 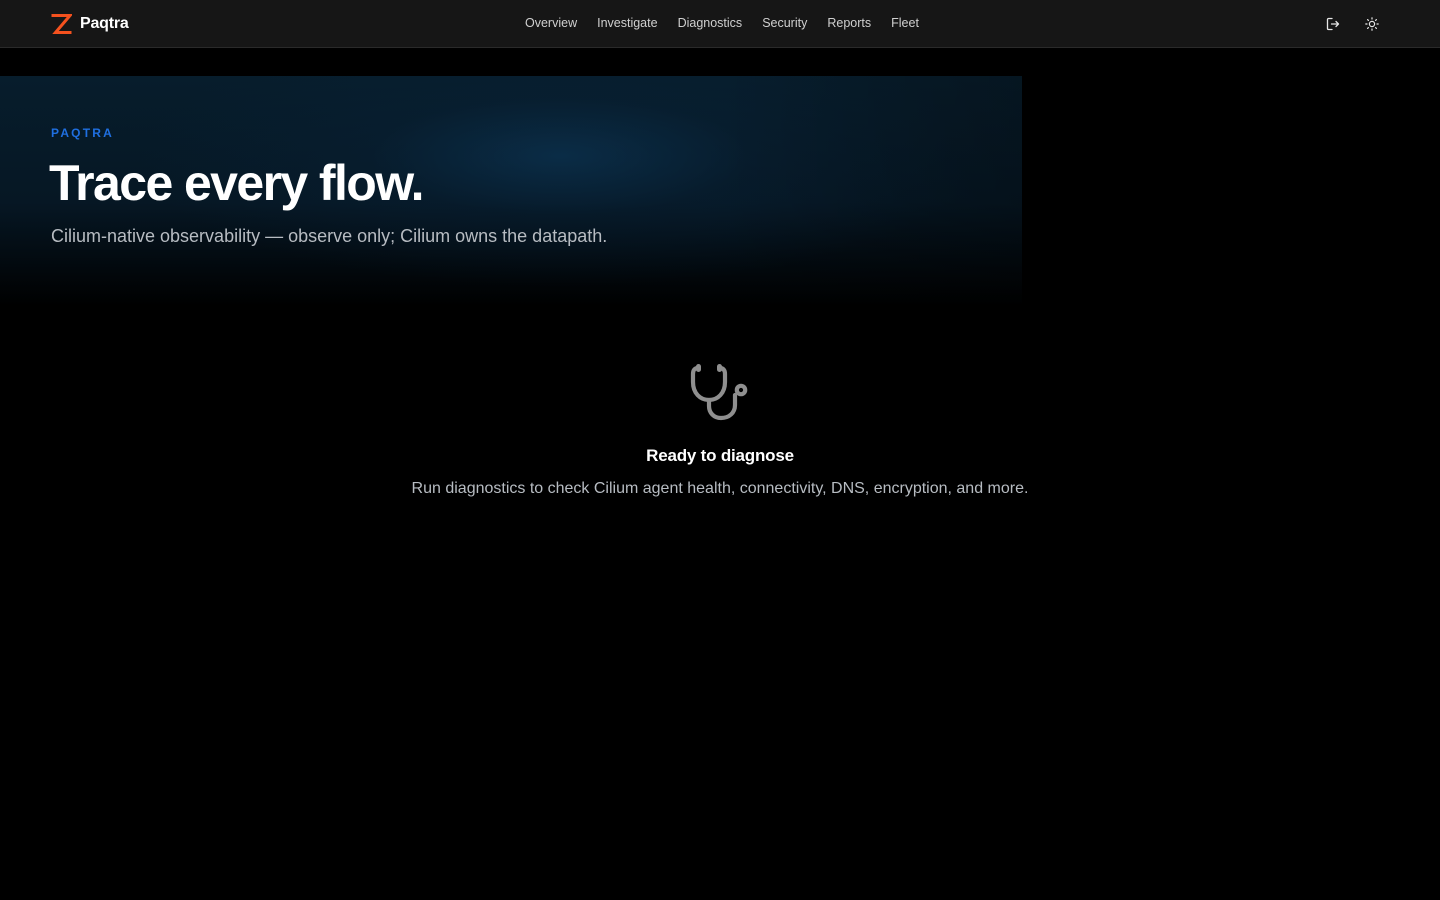 I want to click on hero-title: Trace every flow., so click(x=237, y=183).